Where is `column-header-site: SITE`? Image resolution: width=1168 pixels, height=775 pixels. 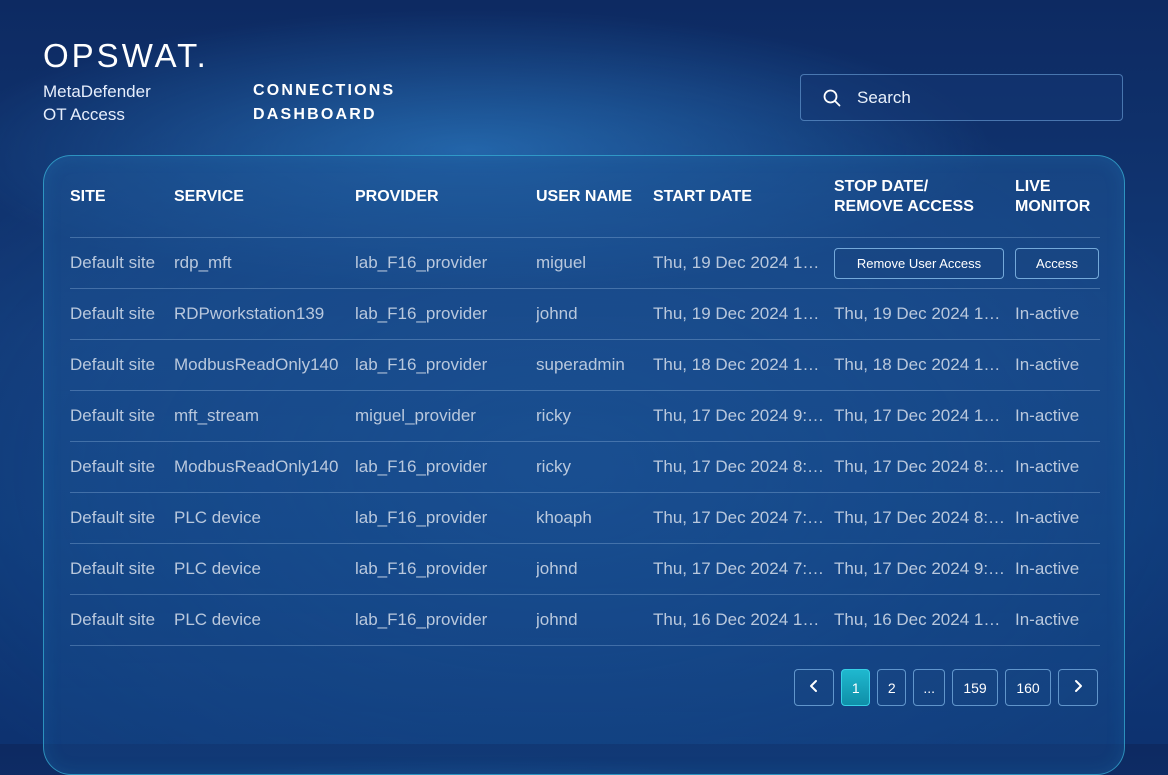 column-header-site: SITE is located at coordinates (122, 197).